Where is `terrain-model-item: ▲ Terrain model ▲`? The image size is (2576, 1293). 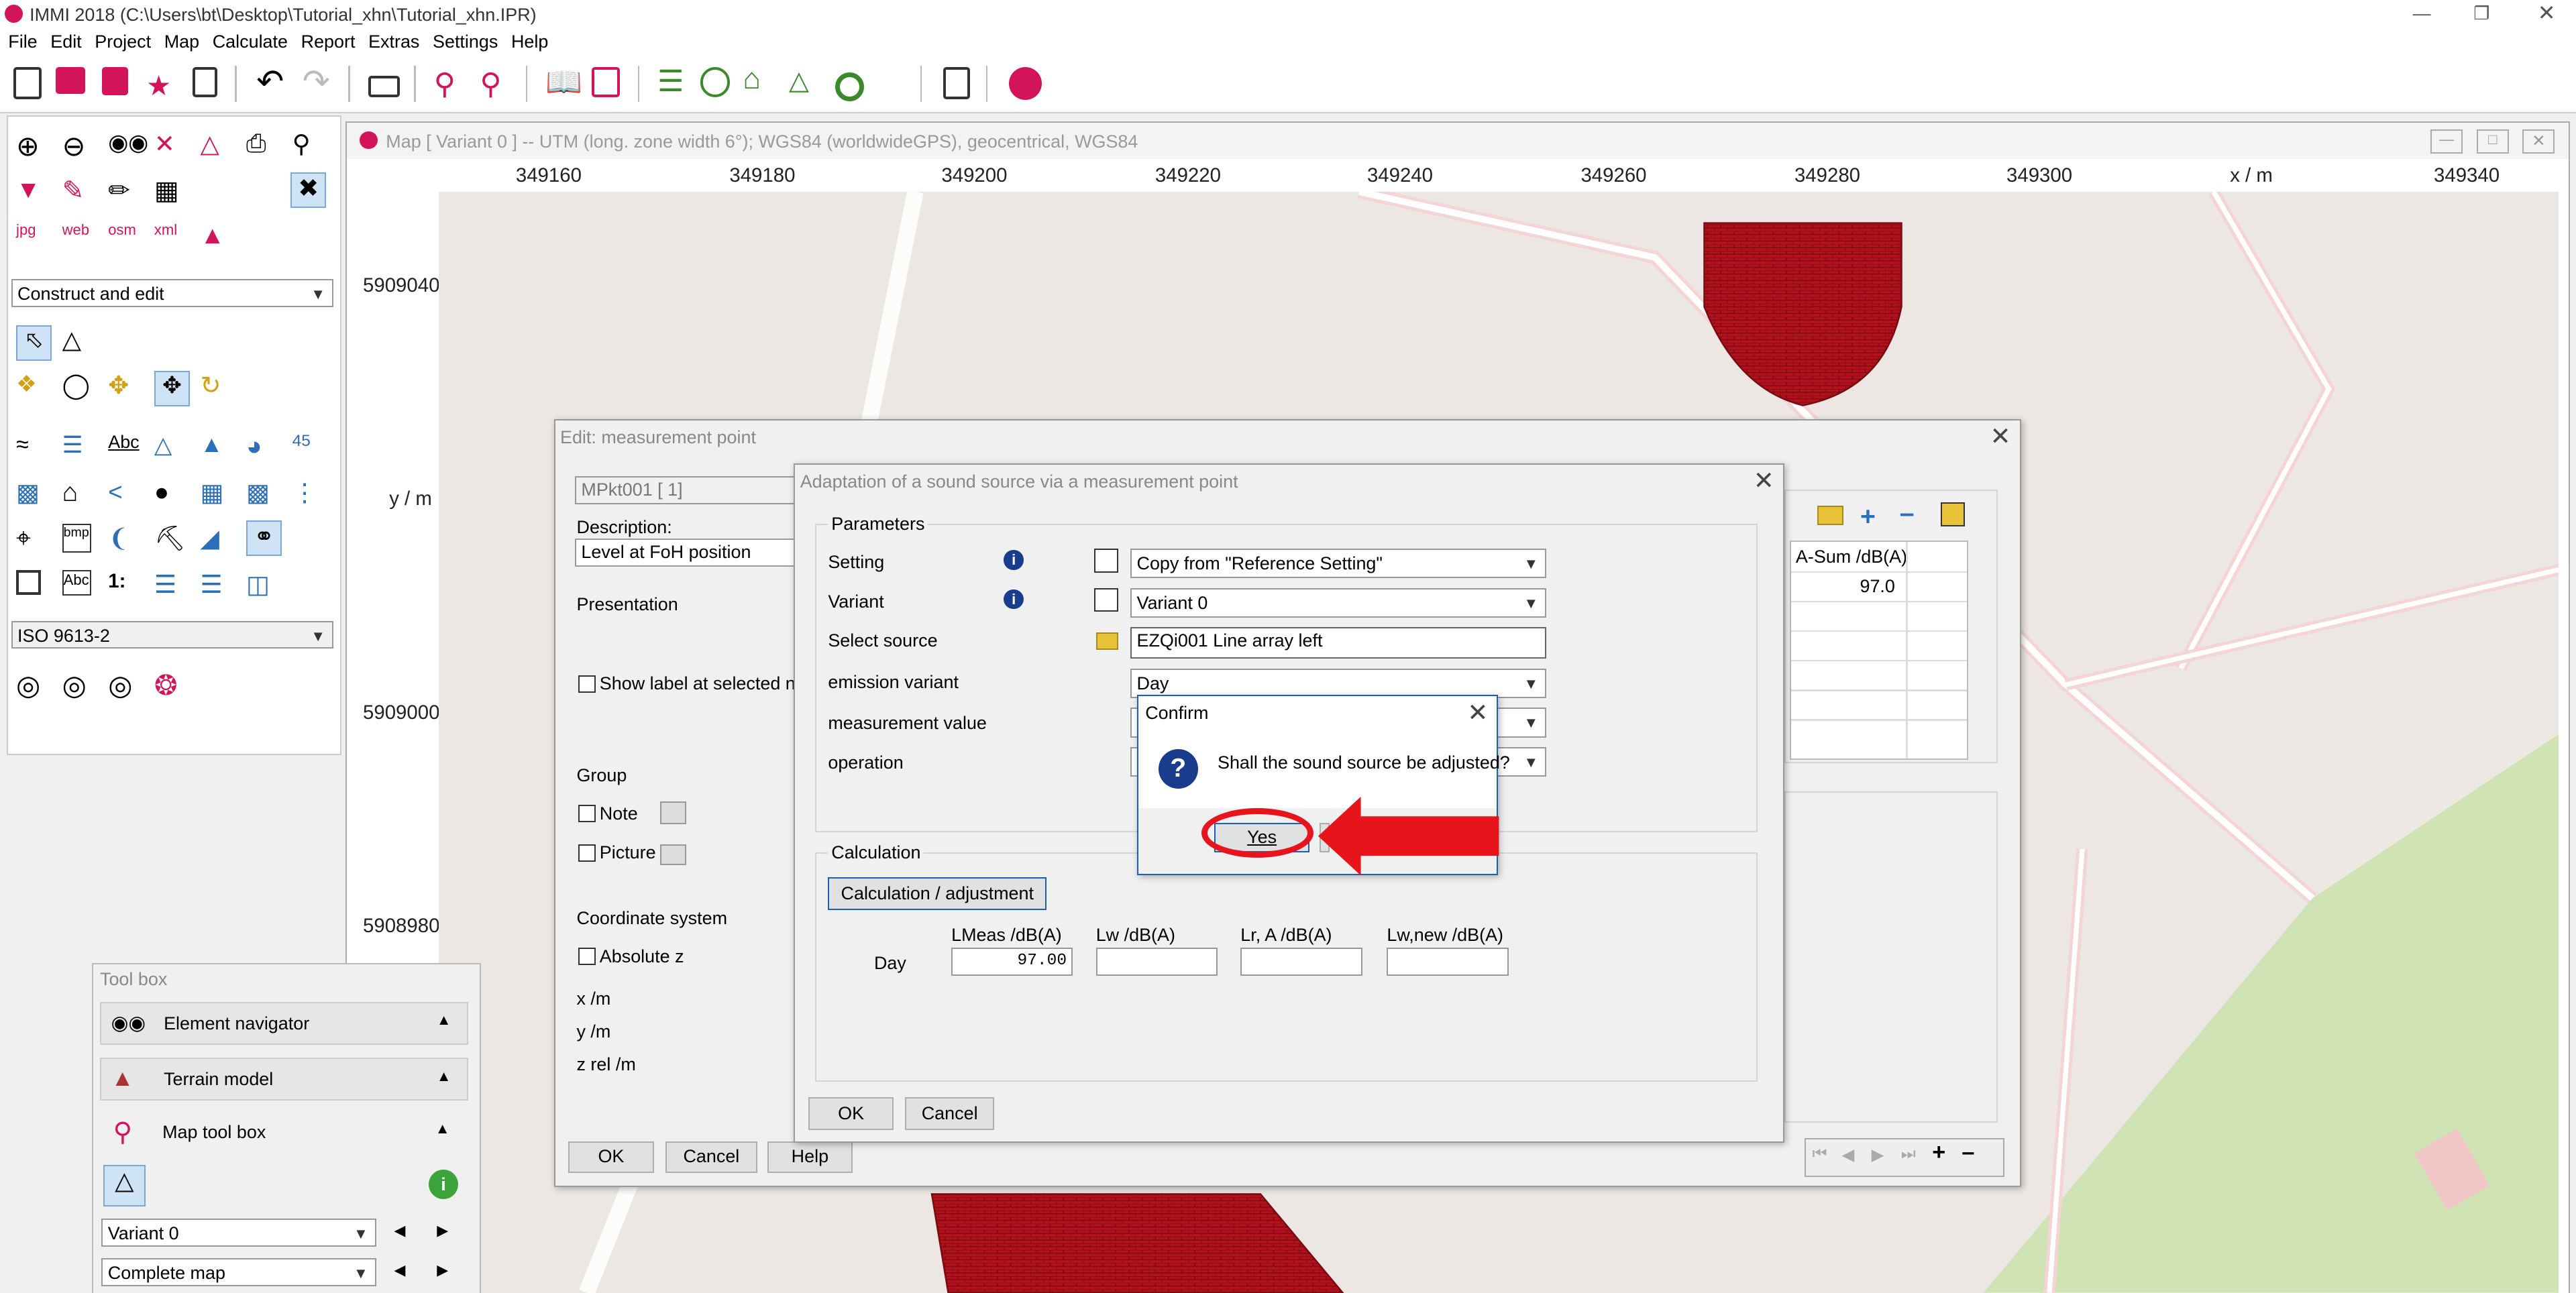
terrain-model-item: ▲ Terrain model ▲ is located at coordinates (283, 1079).